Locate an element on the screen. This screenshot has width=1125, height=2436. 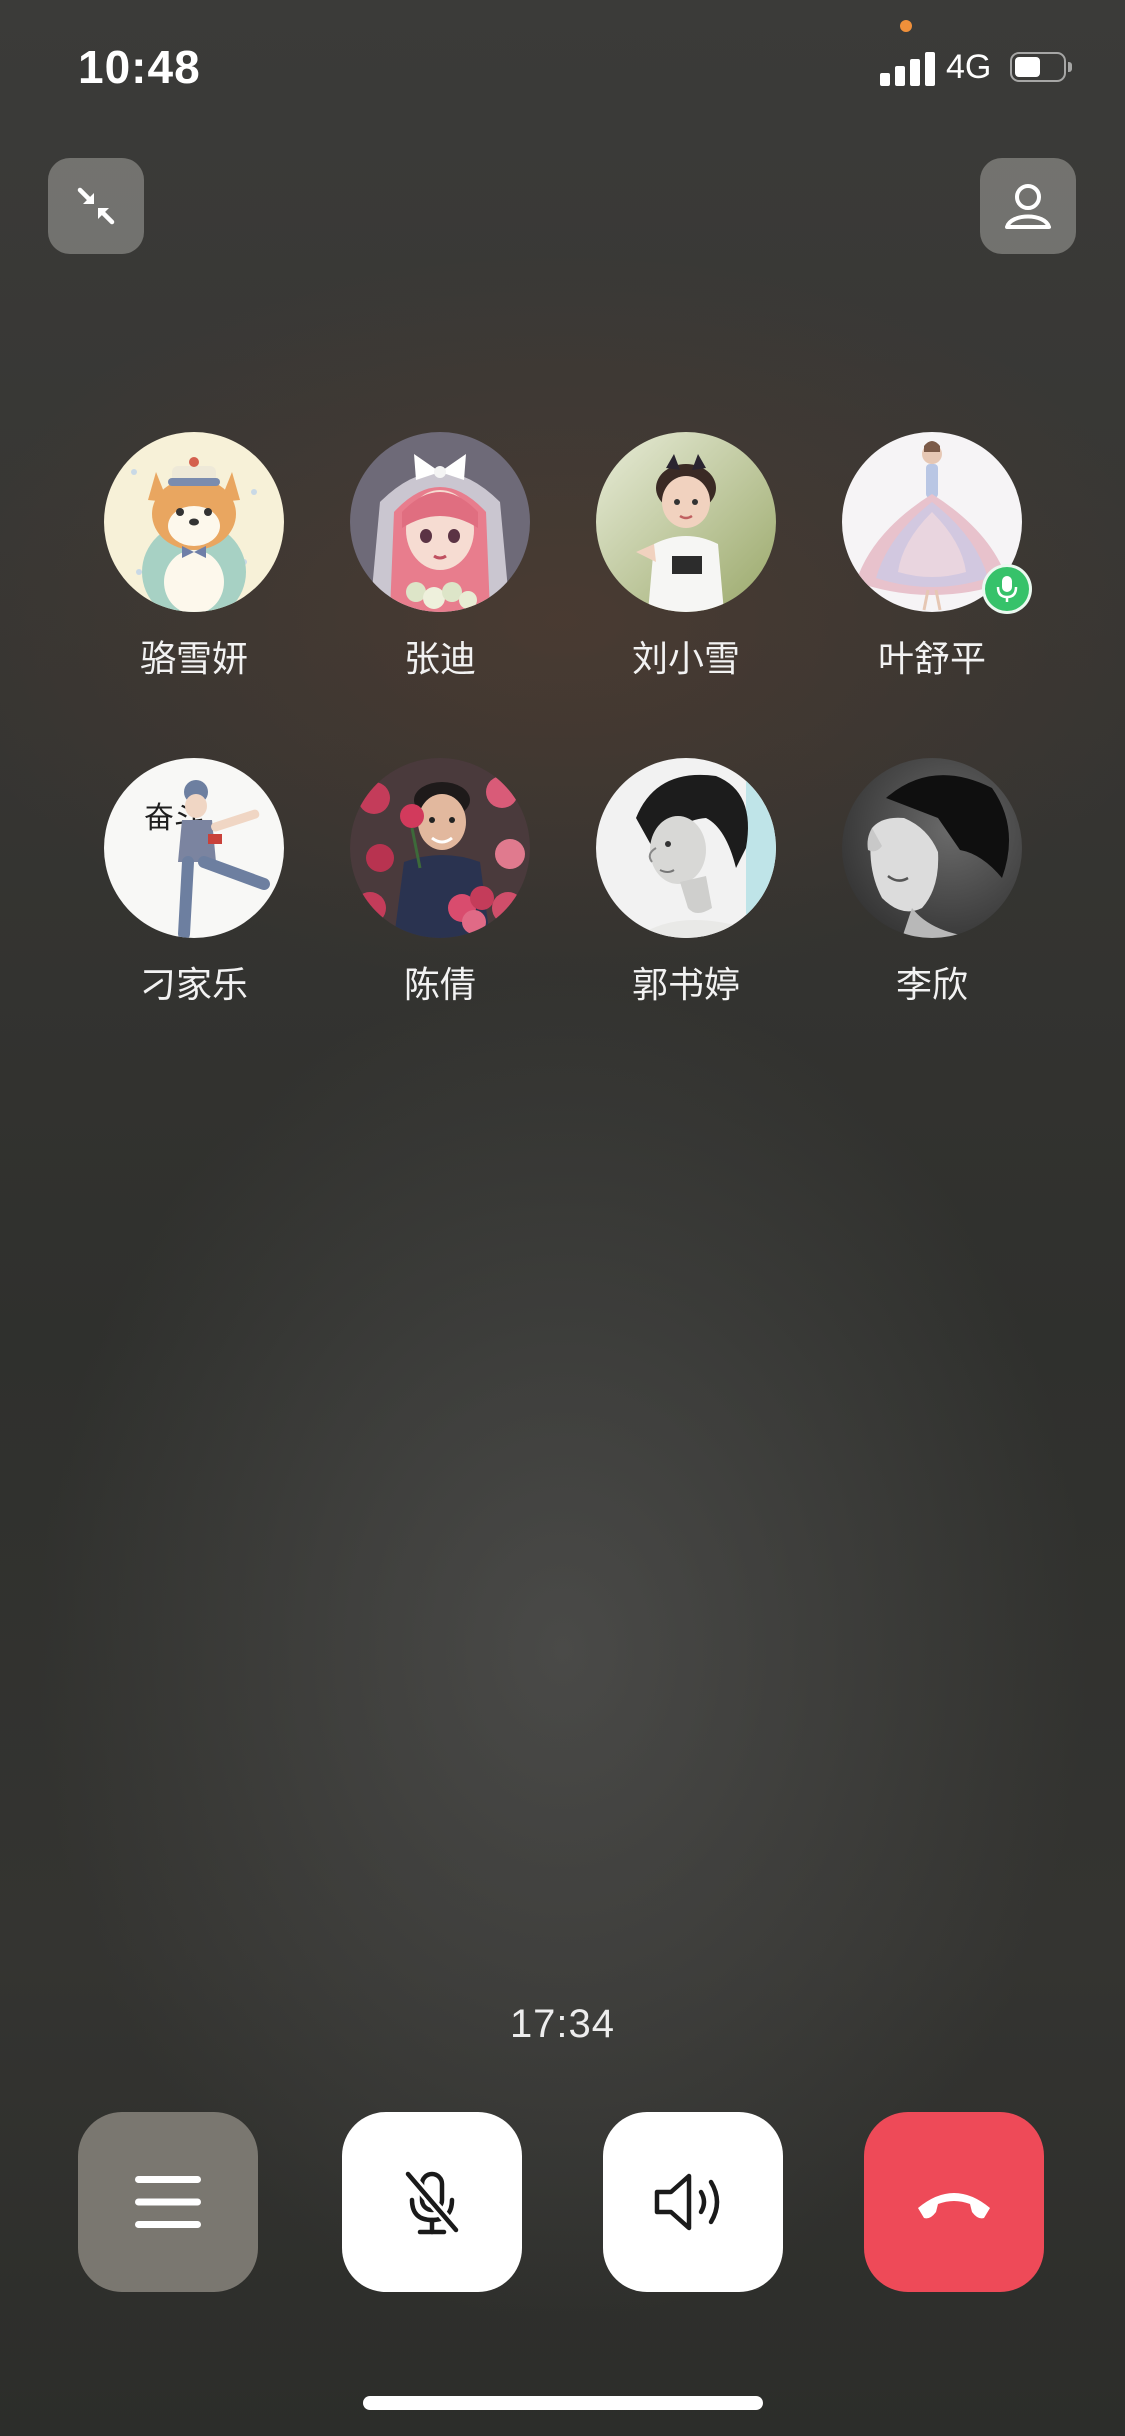
mute-button is located at coordinates (432, 2202).